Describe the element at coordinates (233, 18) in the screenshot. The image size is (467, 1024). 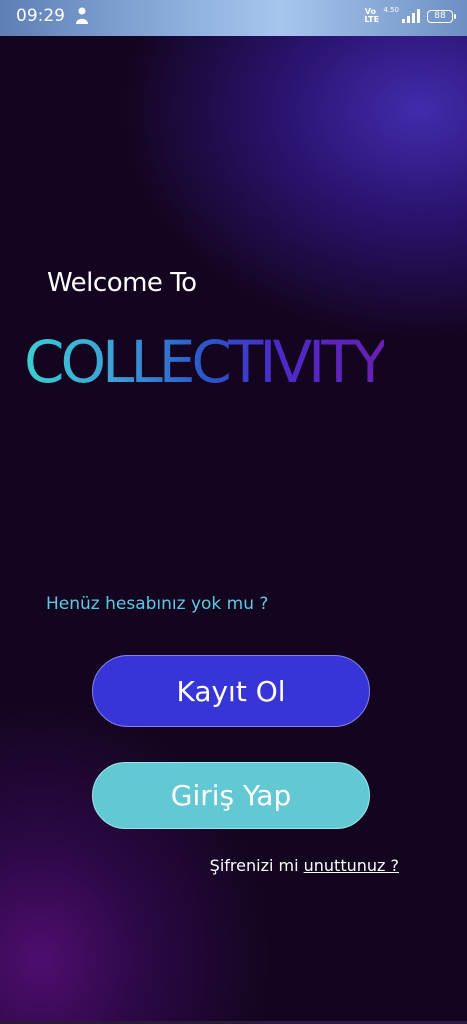
I see `status-bar: 09:29 Vo LTE 4.50 88` at that location.